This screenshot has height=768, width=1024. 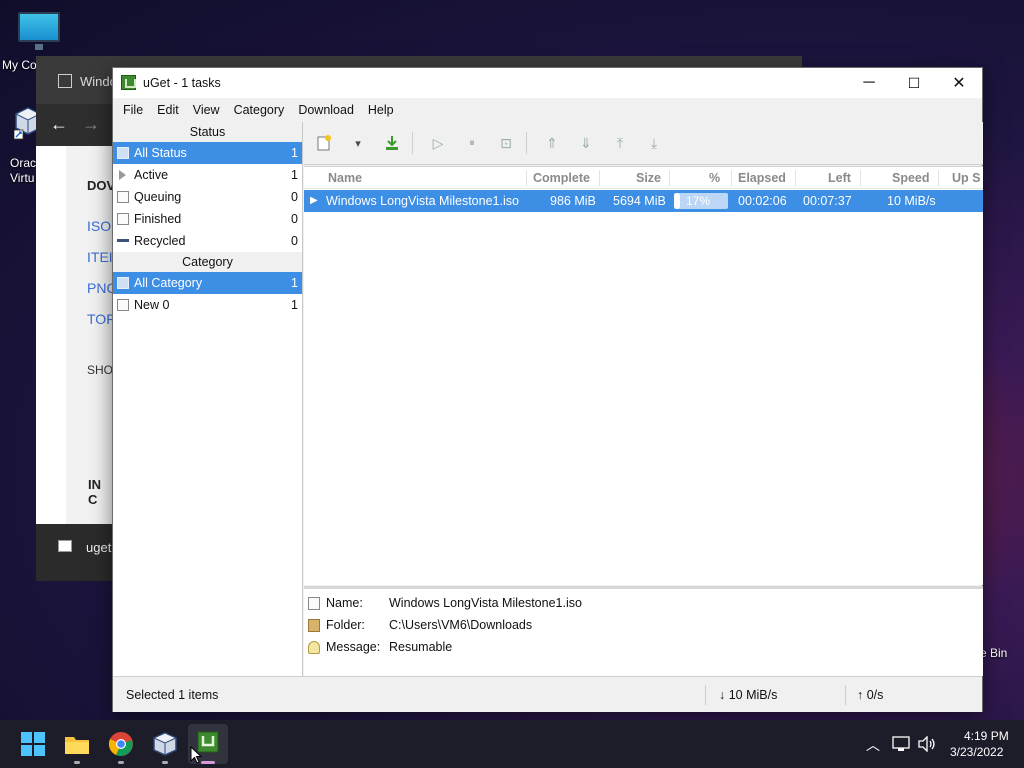 I want to click on clock-time: 4:19 PM, so click(x=986, y=736).